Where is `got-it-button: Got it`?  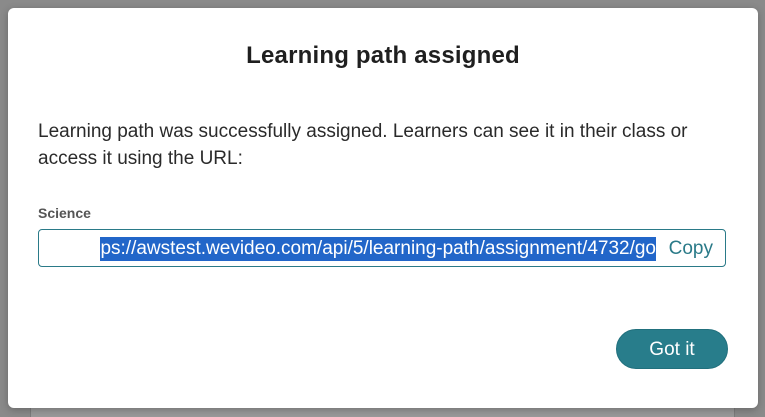 got-it-button: Got it is located at coordinates (672, 349).